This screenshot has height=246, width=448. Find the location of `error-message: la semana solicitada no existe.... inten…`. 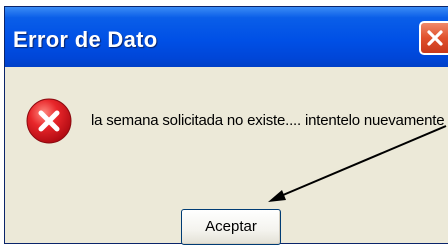

error-message: la semana solicitada no existe.... inten… is located at coordinates (268, 120).